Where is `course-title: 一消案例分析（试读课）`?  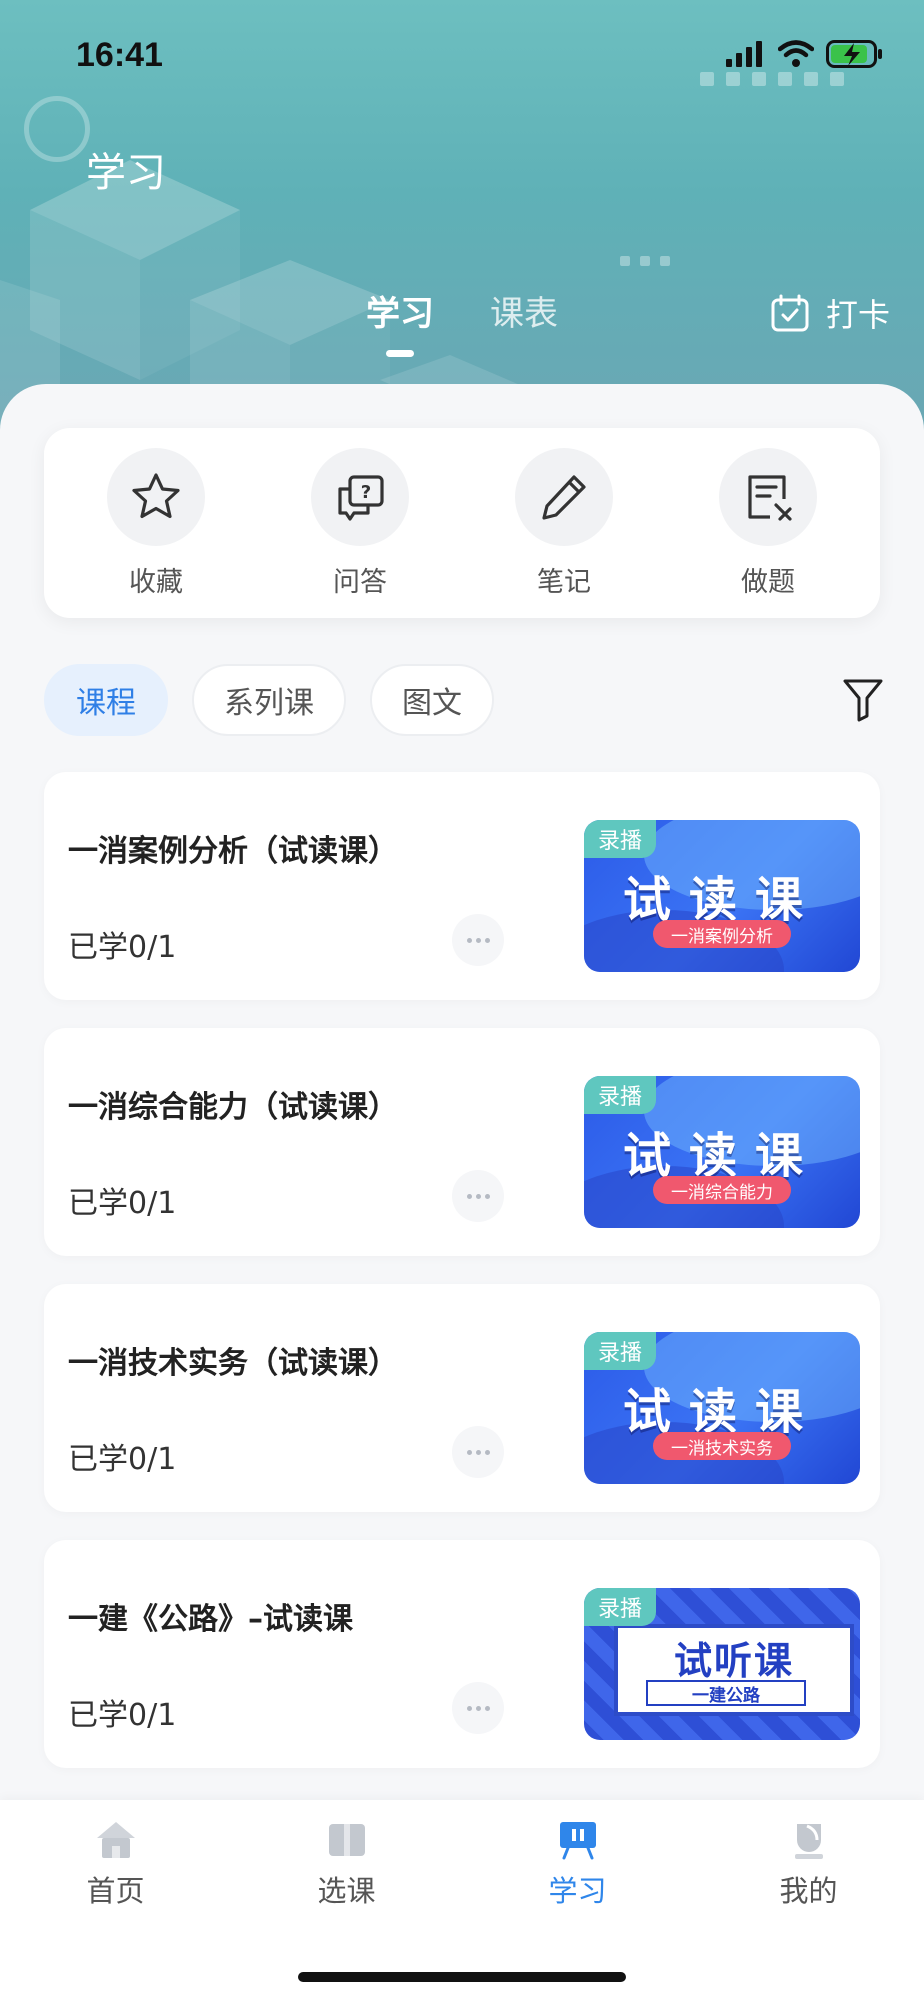
course-title: 一消案例分析（试读课） is located at coordinates (233, 851).